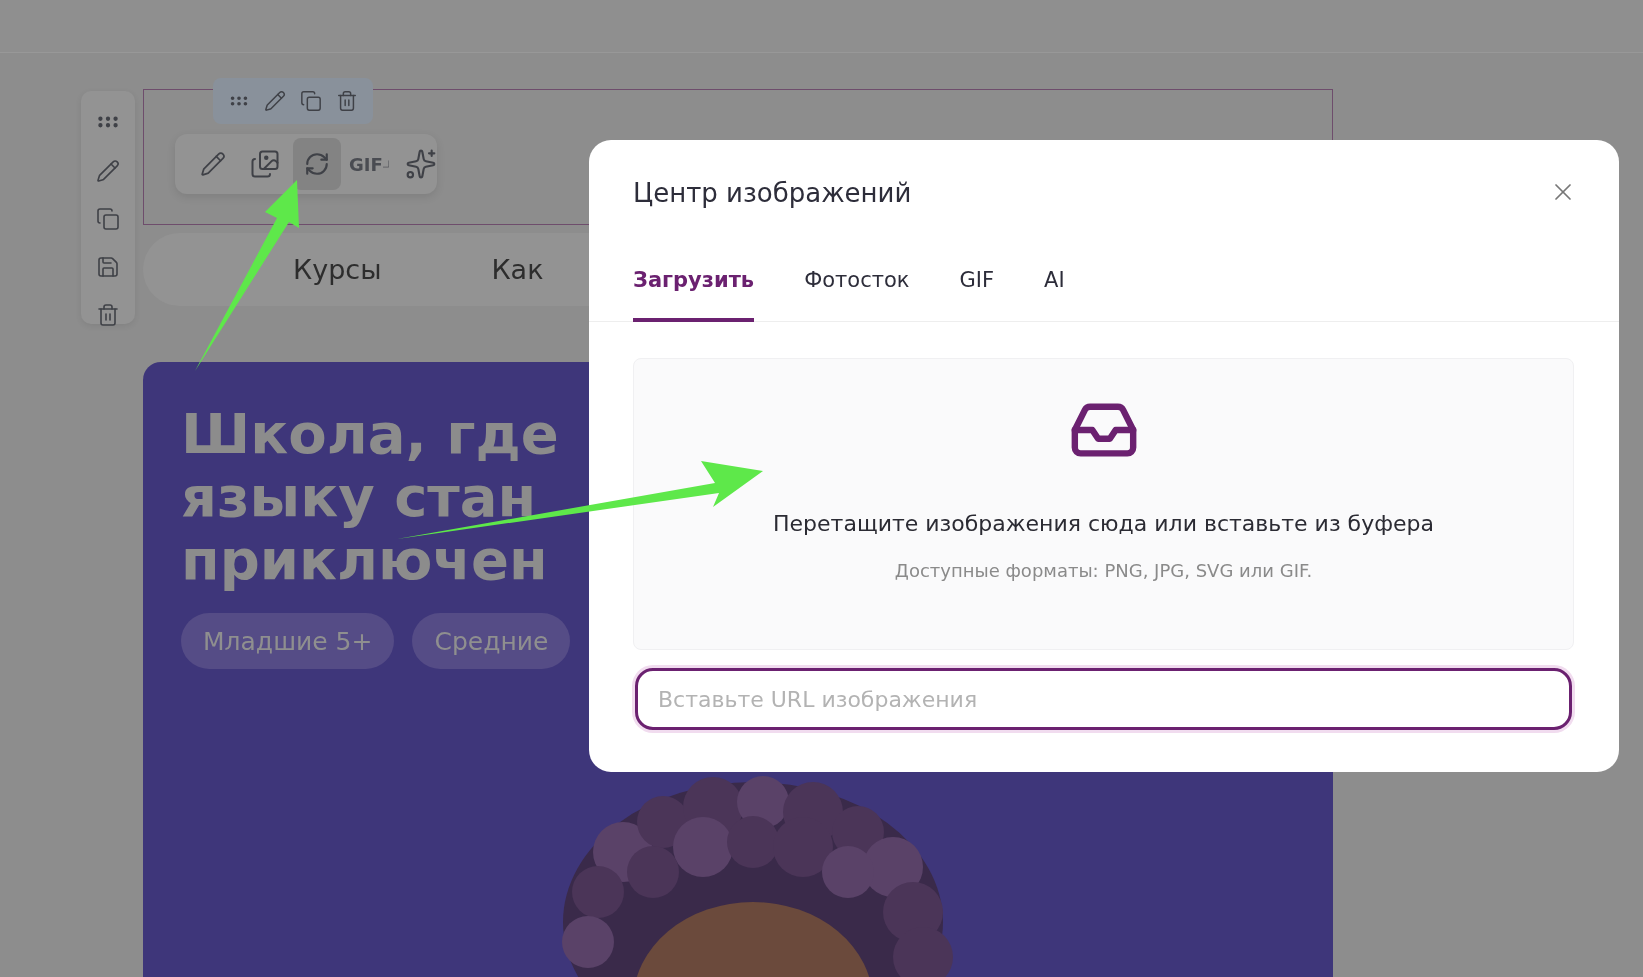 Image resolution: width=1643 pixels, height=977 pixels. I want to click on nav-link: Курсы, so click(337, 269).